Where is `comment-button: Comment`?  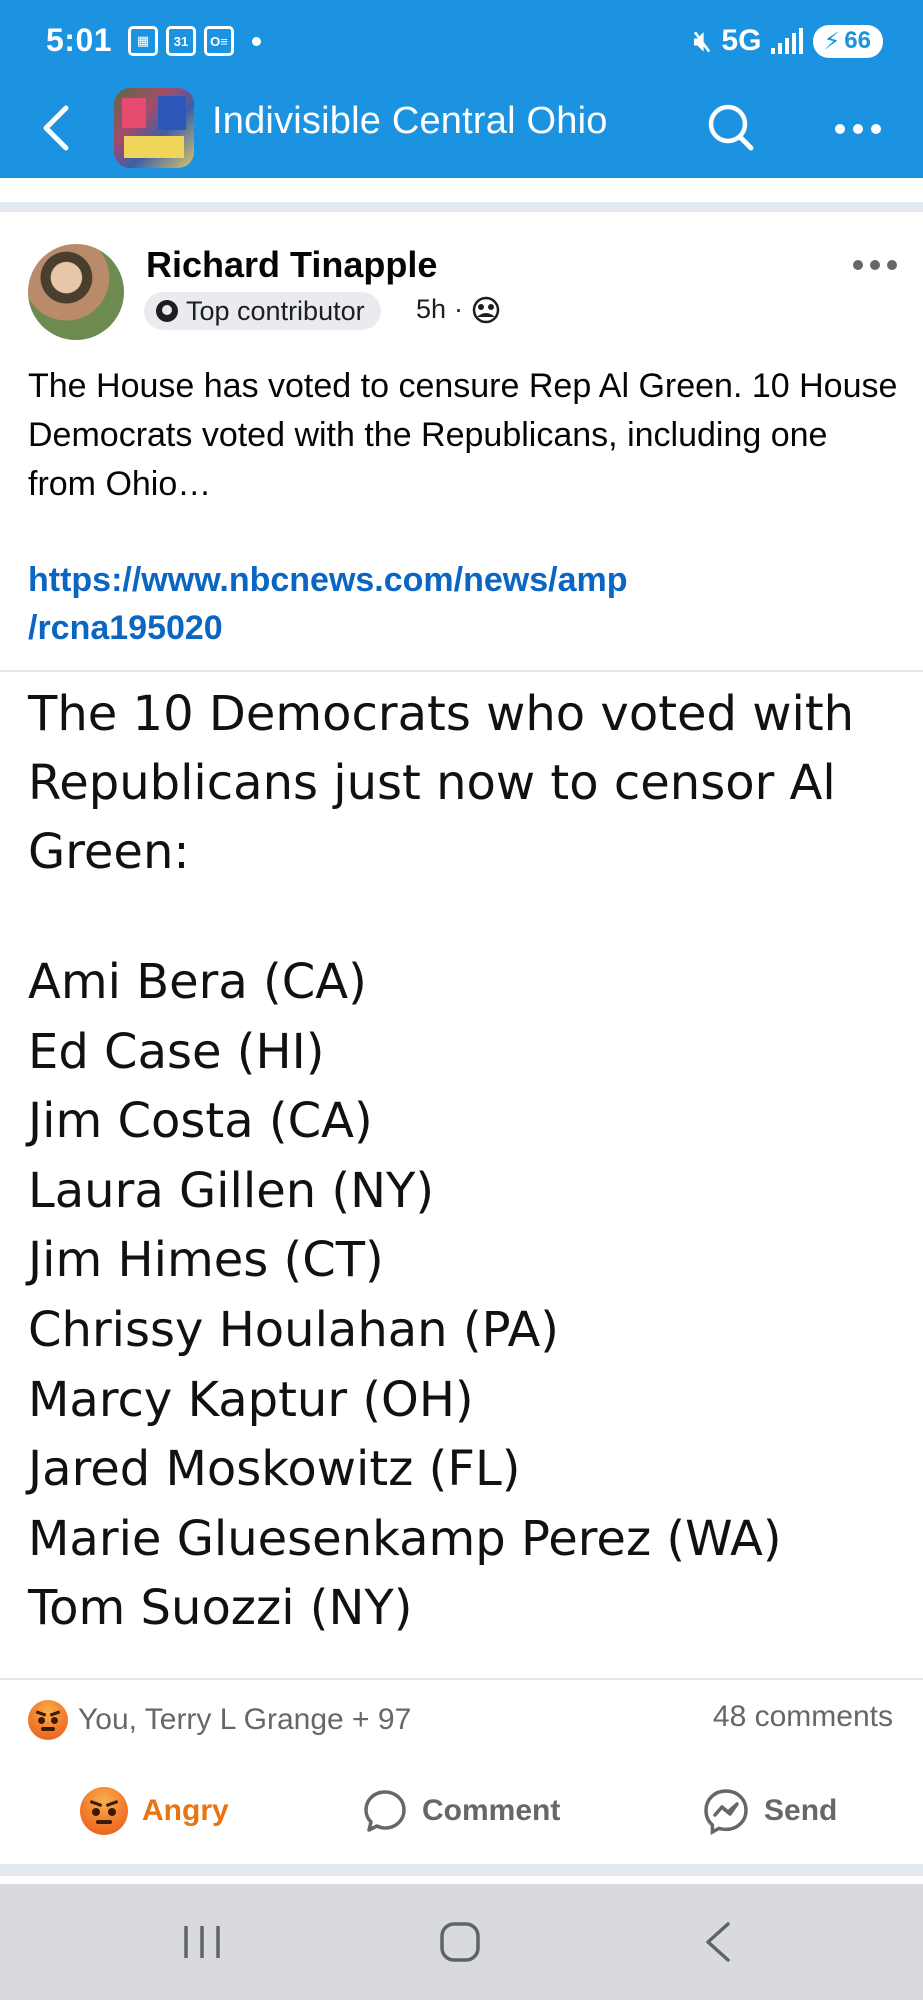 comment-button: Comment is located at coordinates (461, 1811).